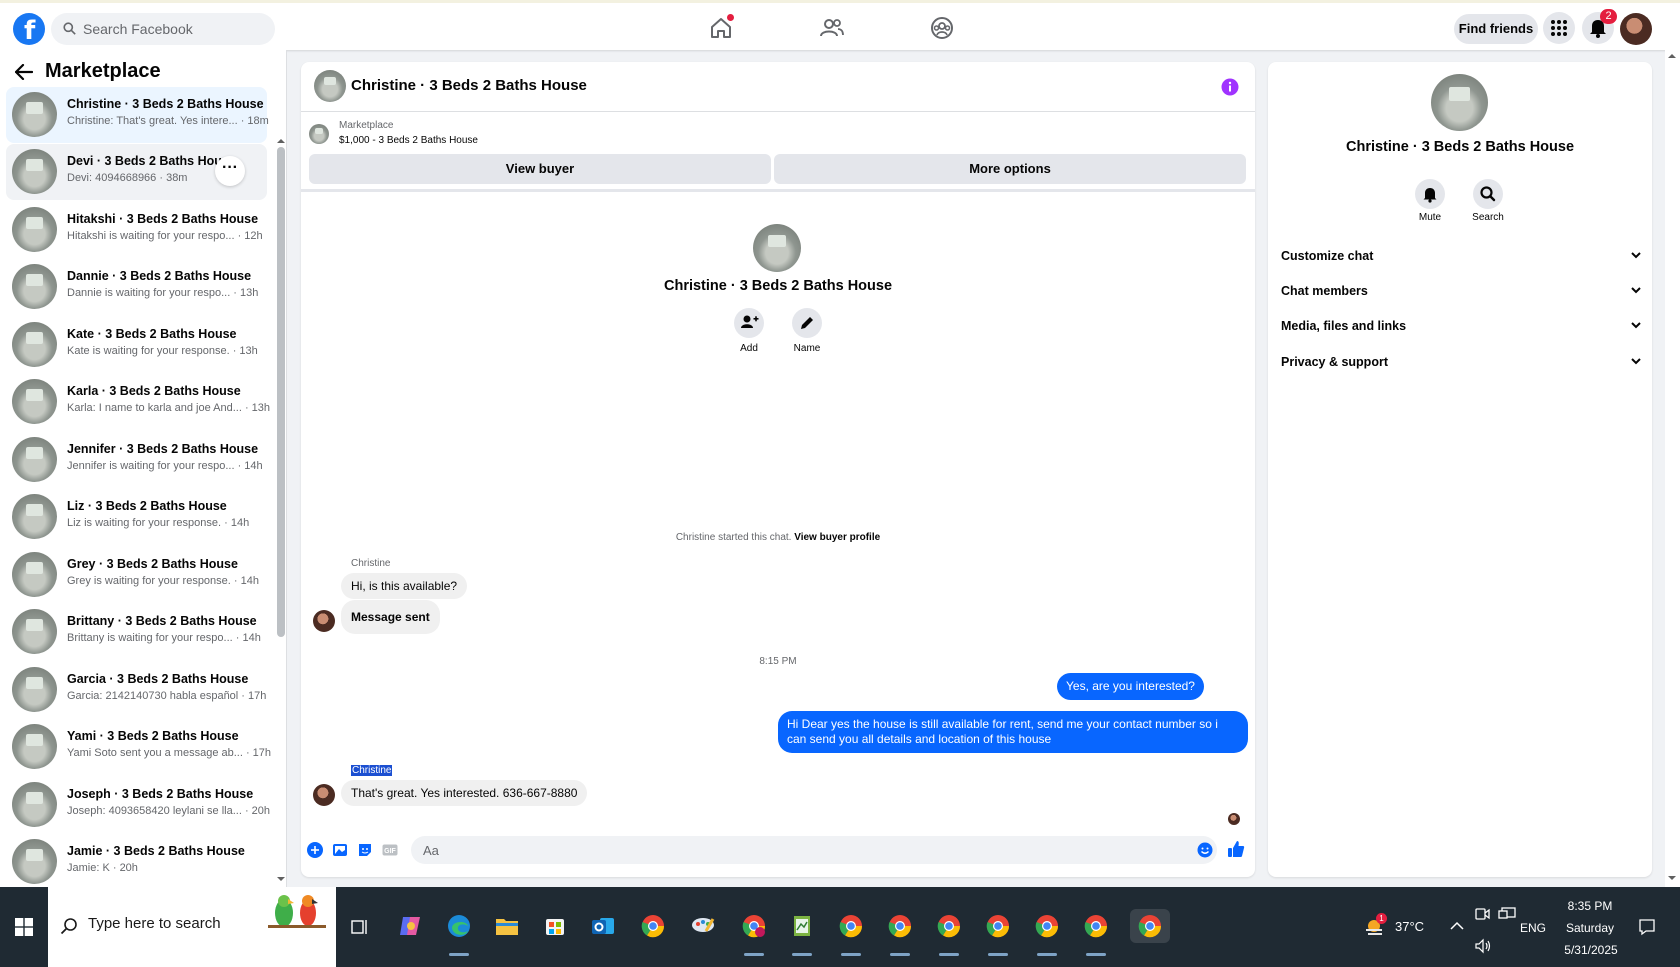 The width and height of the screenshot is (1680, 967). I want to click on volume-icon, so click(1483, 946).